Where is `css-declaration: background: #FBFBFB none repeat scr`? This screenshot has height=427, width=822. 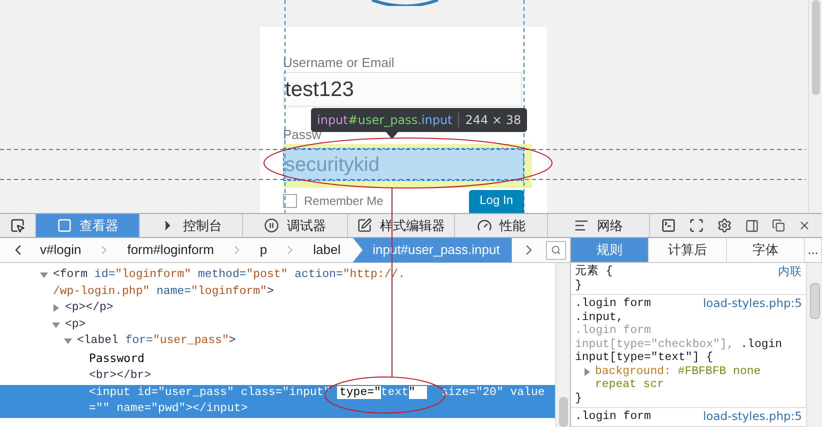
css-declaration: background: #FBFBFB none repeat scr is located at coordinates (688, 378).